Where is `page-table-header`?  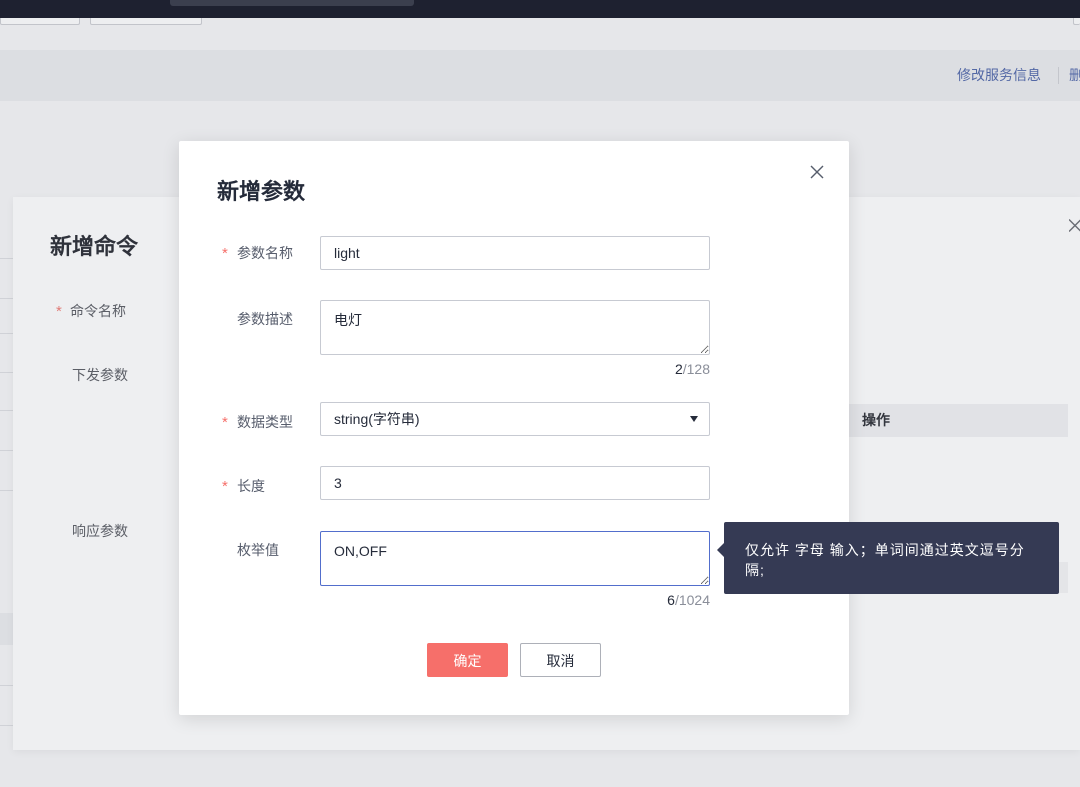
page-table-header is located at coordinates (6, 629).